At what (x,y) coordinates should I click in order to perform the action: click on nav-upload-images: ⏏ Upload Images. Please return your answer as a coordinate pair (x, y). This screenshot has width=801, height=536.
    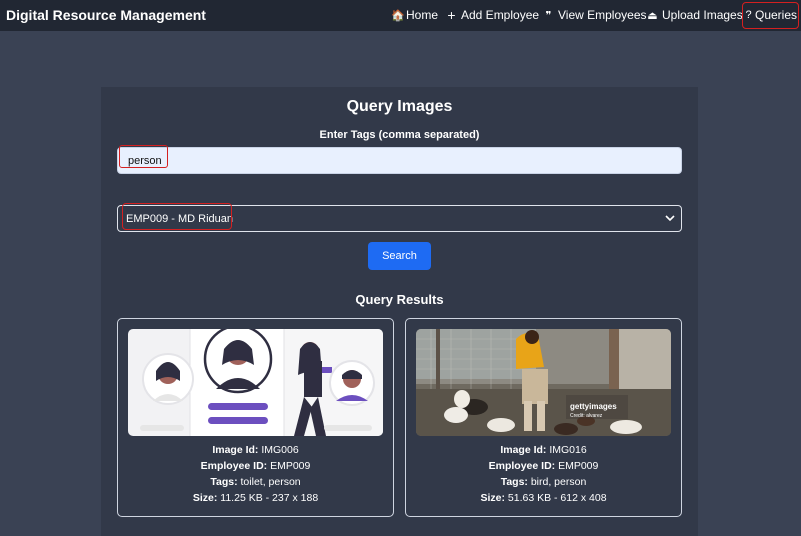
    Looking at the image, I should click on (695, 15).